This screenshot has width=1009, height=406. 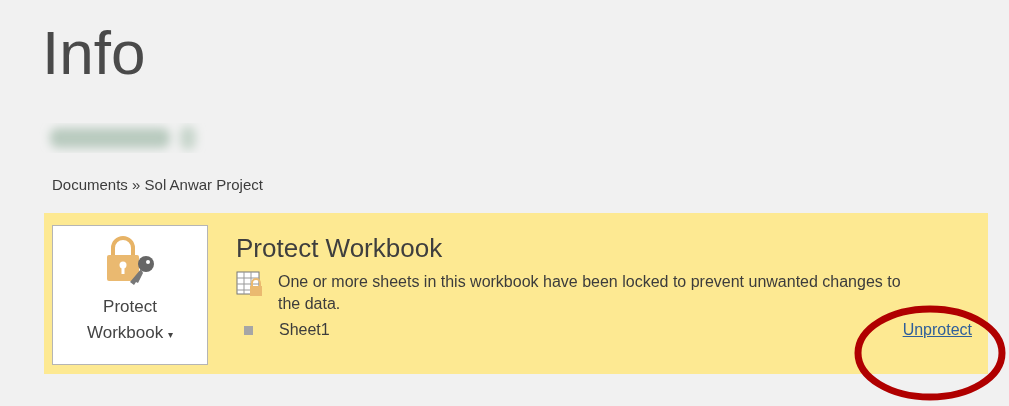 What do you see at coordinates (305, 330) in the screenshot?
I see `sheet-name: Sheet1` at bounding box center [305, 330].